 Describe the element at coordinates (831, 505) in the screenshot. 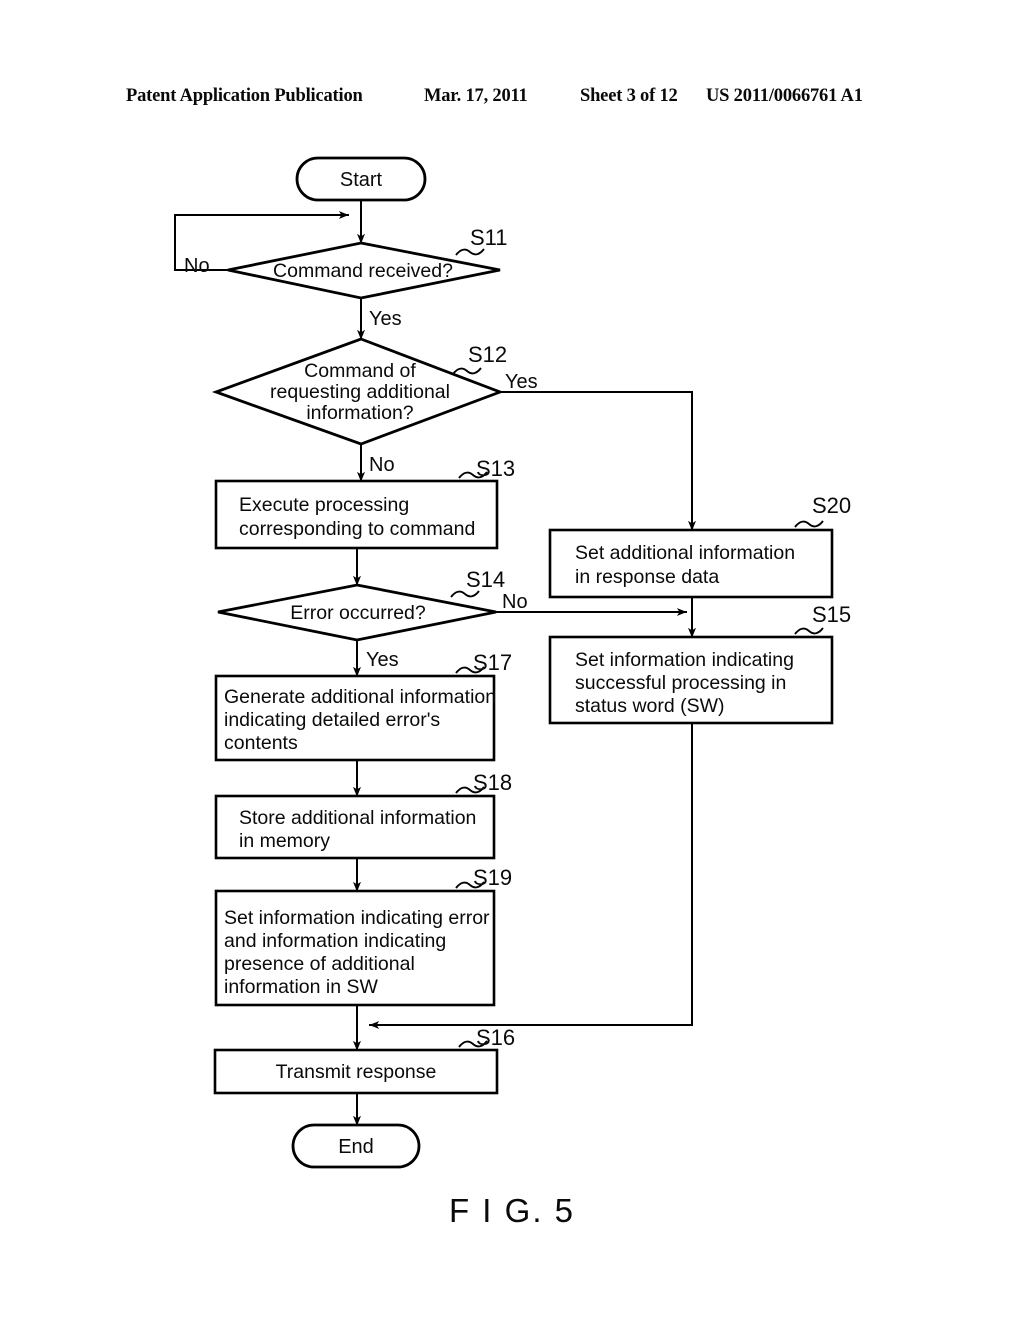

I see `step-label-s20: S20` at that location.